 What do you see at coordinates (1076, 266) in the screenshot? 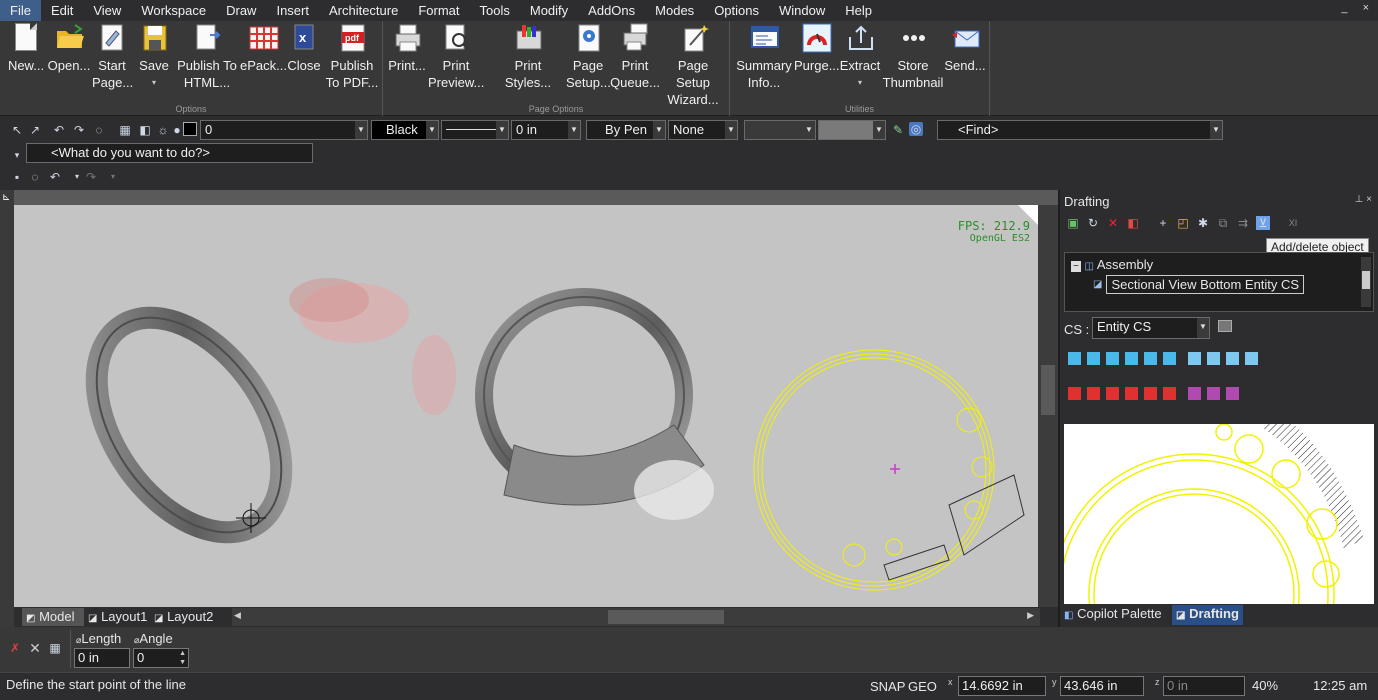
I see `collapse-icon: −` at bounding box center [1076, 266].